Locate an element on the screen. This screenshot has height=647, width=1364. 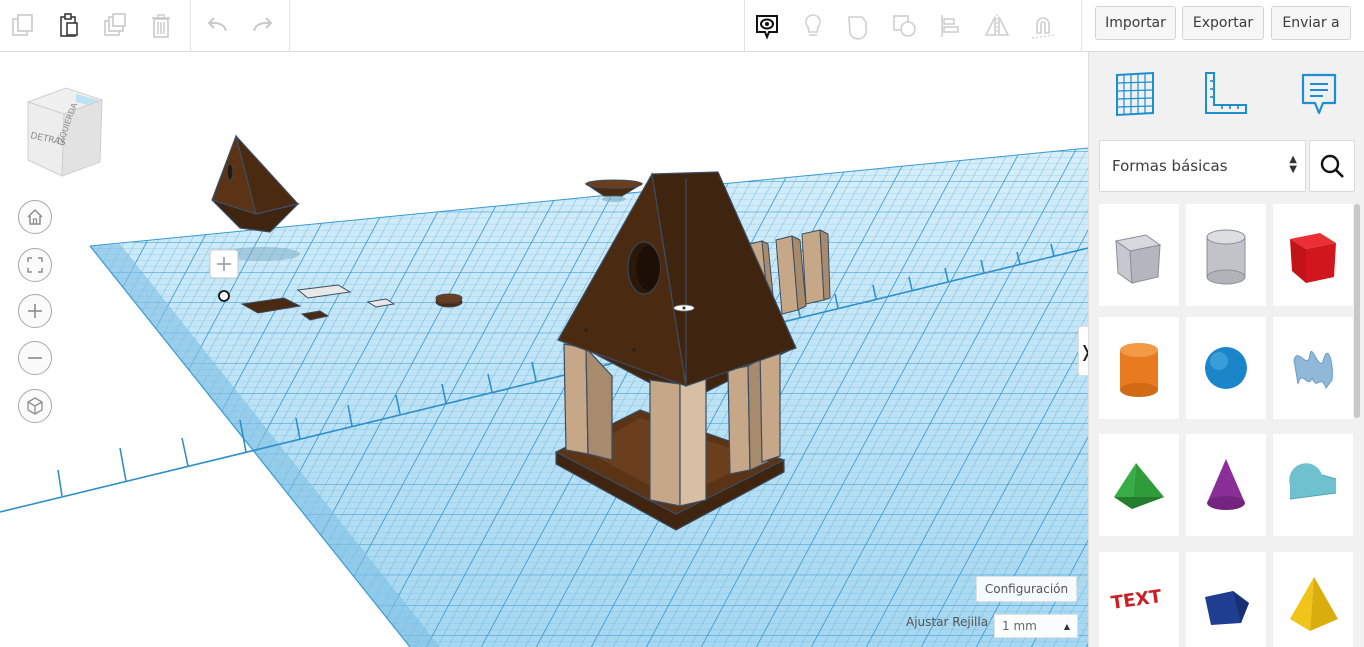
zoom-in-icon is located at coordinates (35, 311).